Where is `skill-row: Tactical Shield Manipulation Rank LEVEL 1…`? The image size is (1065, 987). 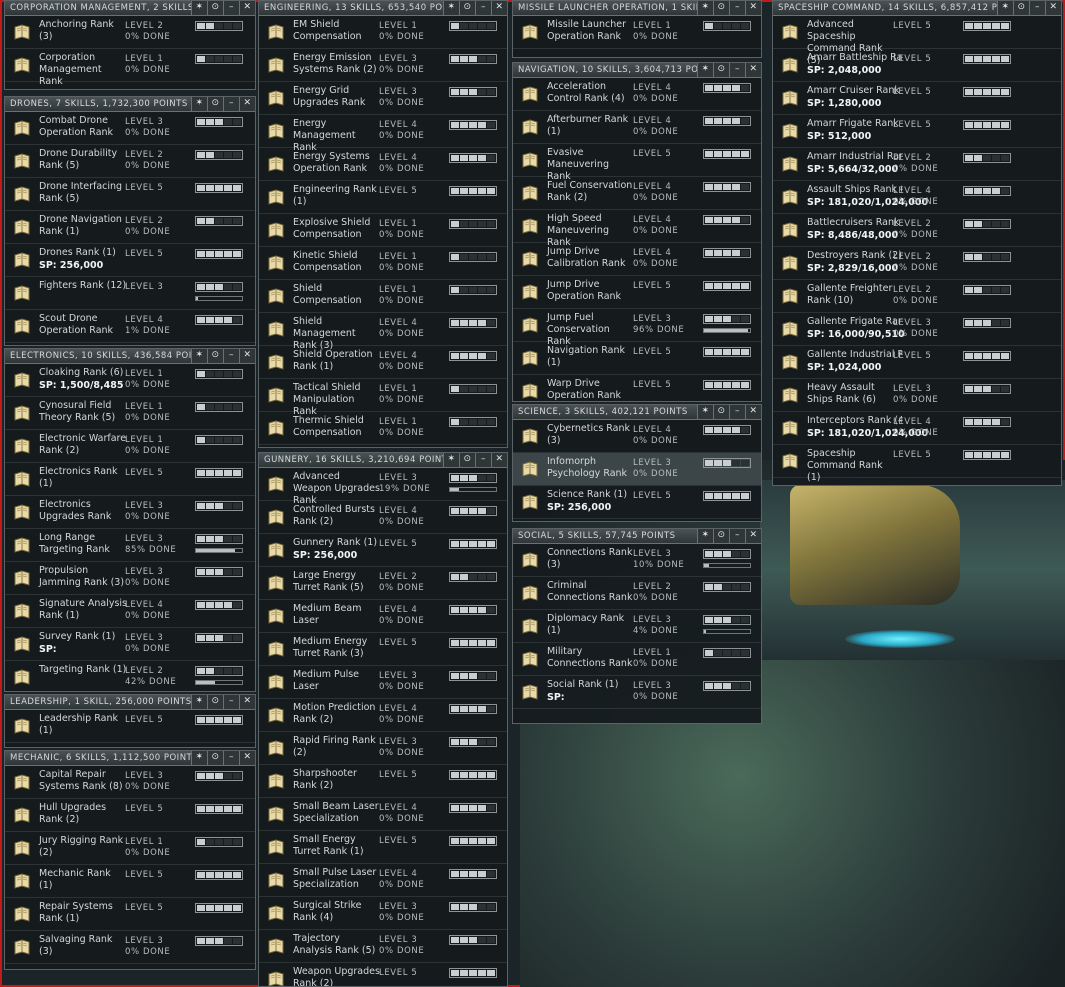
skill-row: Tactical Shield Manipulation Rank LEVEL 1… is located at coordinates (383, 398).